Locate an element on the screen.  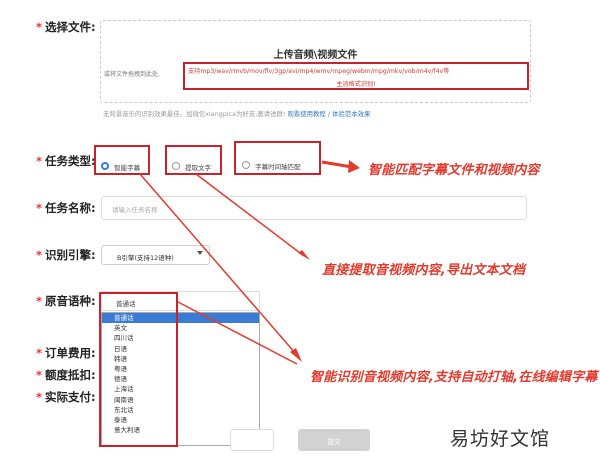
annotation-timeline-match: 智能匹配字幕文件和视频内容 is located at coordinates (454, 170).